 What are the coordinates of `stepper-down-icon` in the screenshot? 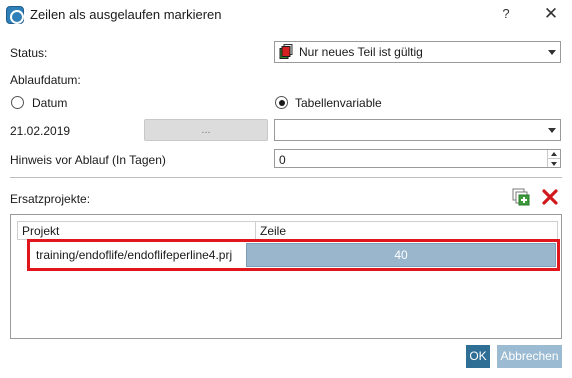 It's located at (554, 163).